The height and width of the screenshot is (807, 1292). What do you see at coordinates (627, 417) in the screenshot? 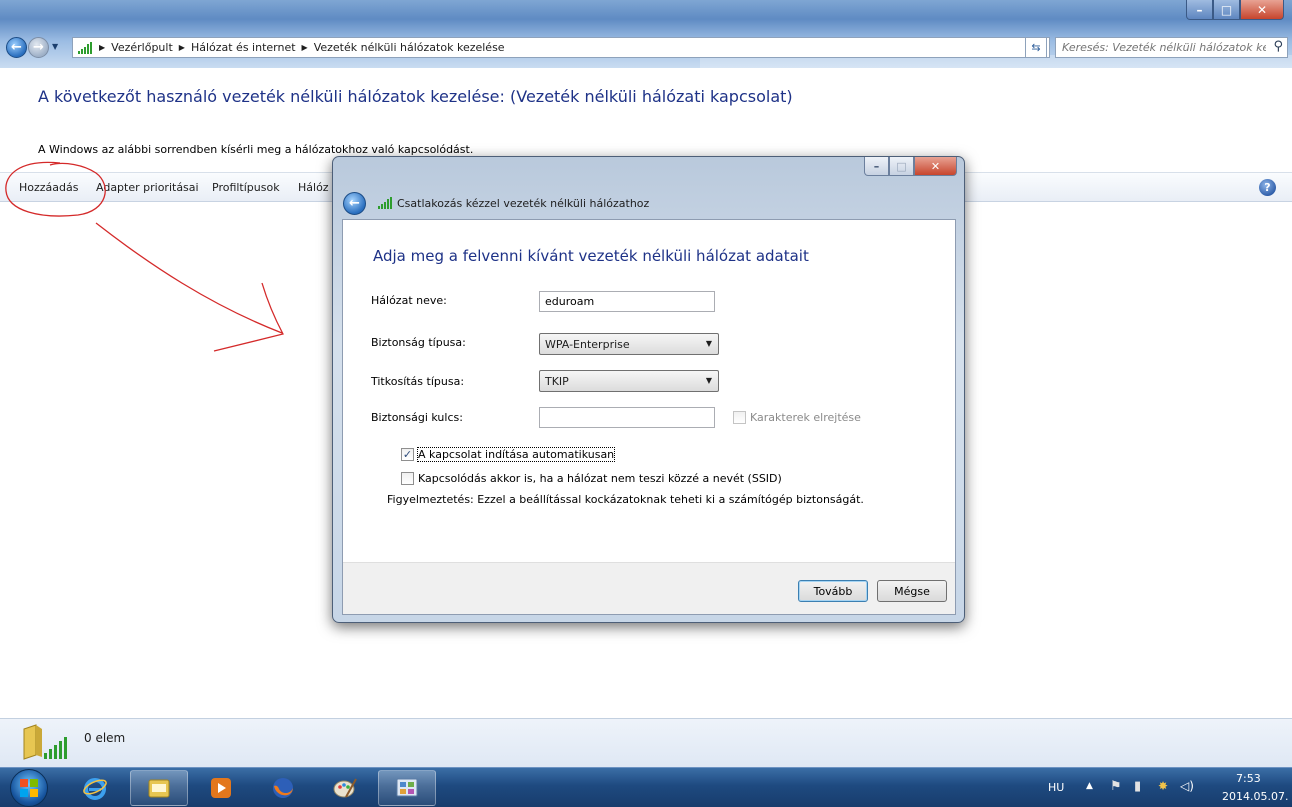
I see `security-key-field` at bounding box center [627, 417].